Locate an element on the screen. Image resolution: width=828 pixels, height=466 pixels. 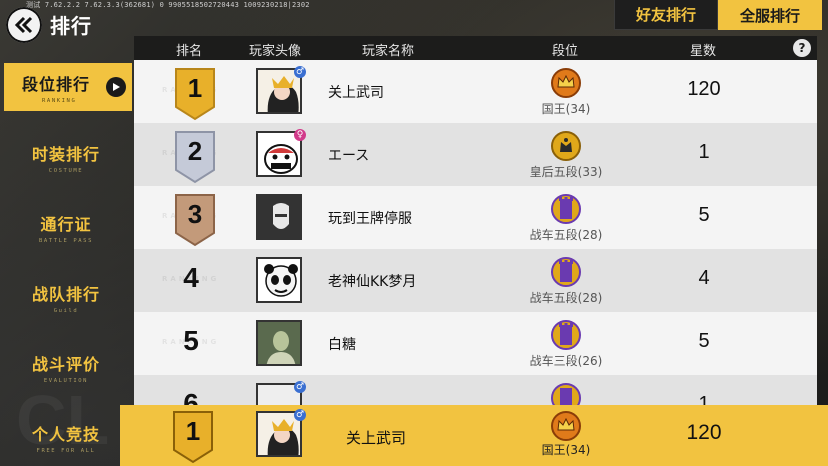
table-header: 排名 玩家头像 玩家名称 段位 星数 ? is located at coordinates (475, 48).